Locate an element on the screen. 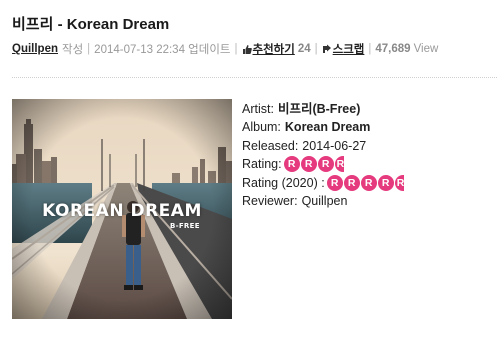 Image resolution: width=497 pixels, height=350 pixels. artist-value: 비프리(B-Free) is located at coordinates (319, 109).